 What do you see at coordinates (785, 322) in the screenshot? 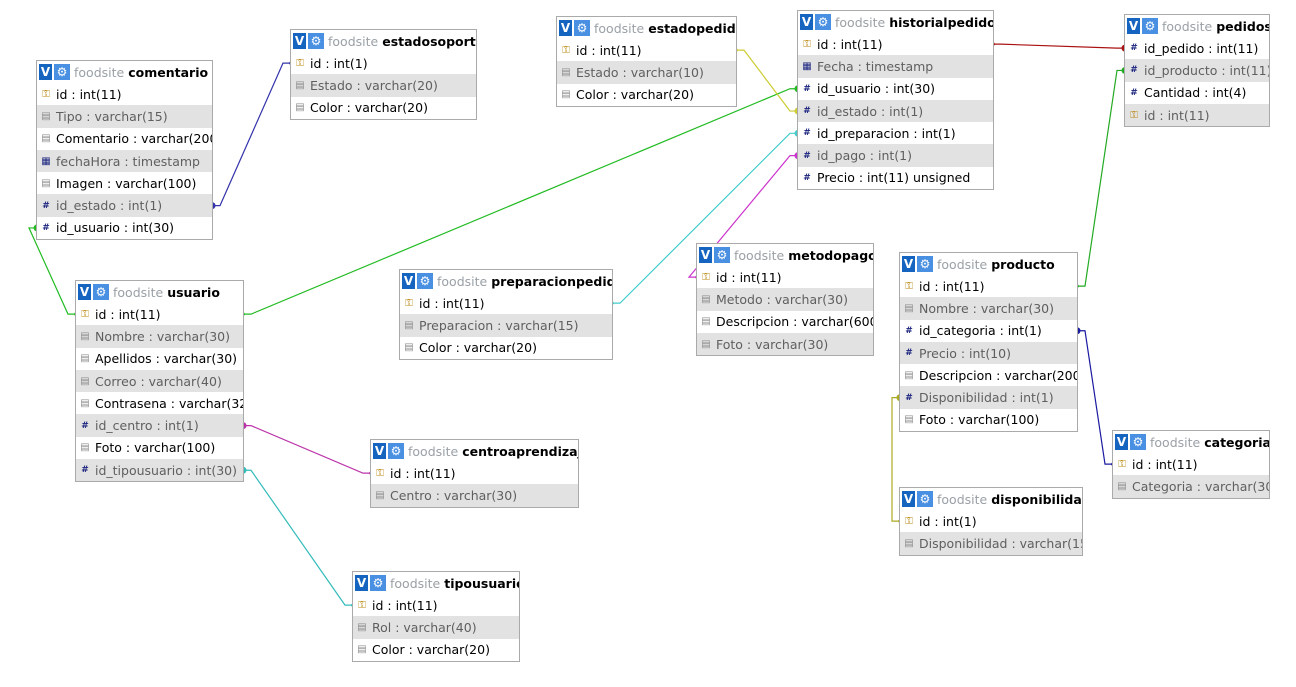
I see `field-row: ▤ Descripcion : varchar(600)` at bounding box center [785, 322].